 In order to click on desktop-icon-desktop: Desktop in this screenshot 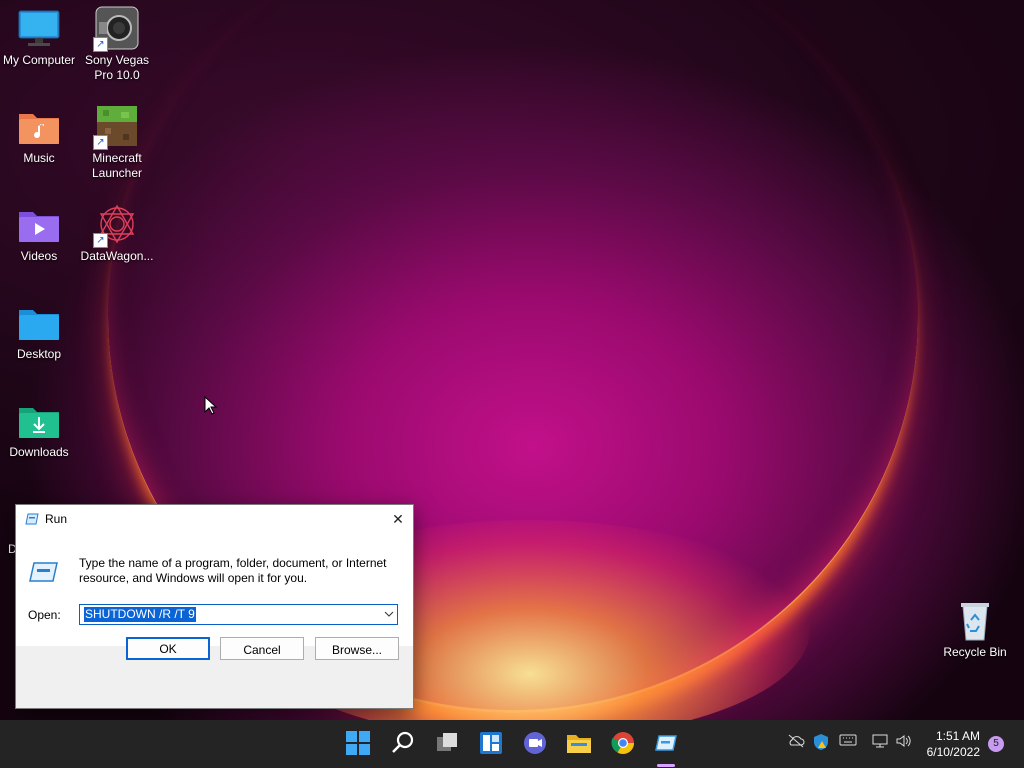, I will do `click(39, 328)`.